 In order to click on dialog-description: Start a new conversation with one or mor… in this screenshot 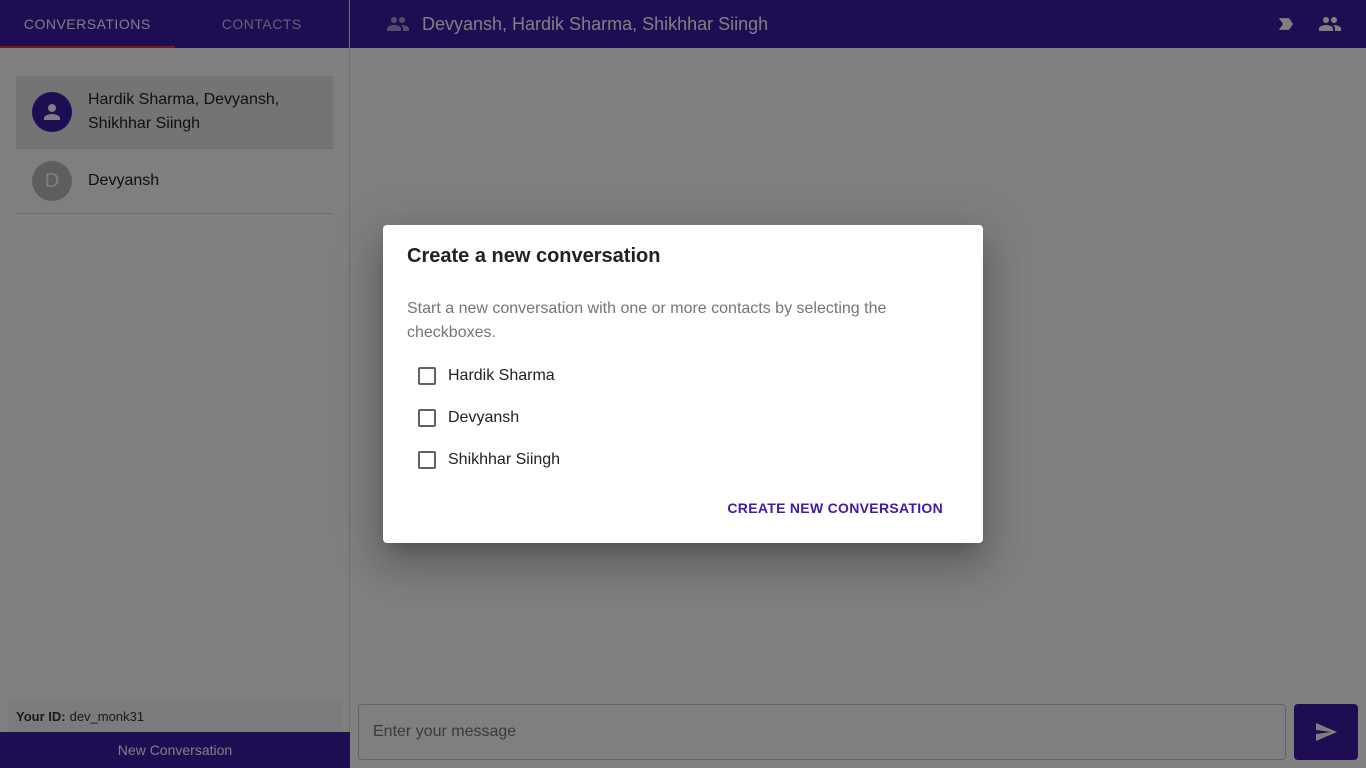, I will do `click(647, 320)`.